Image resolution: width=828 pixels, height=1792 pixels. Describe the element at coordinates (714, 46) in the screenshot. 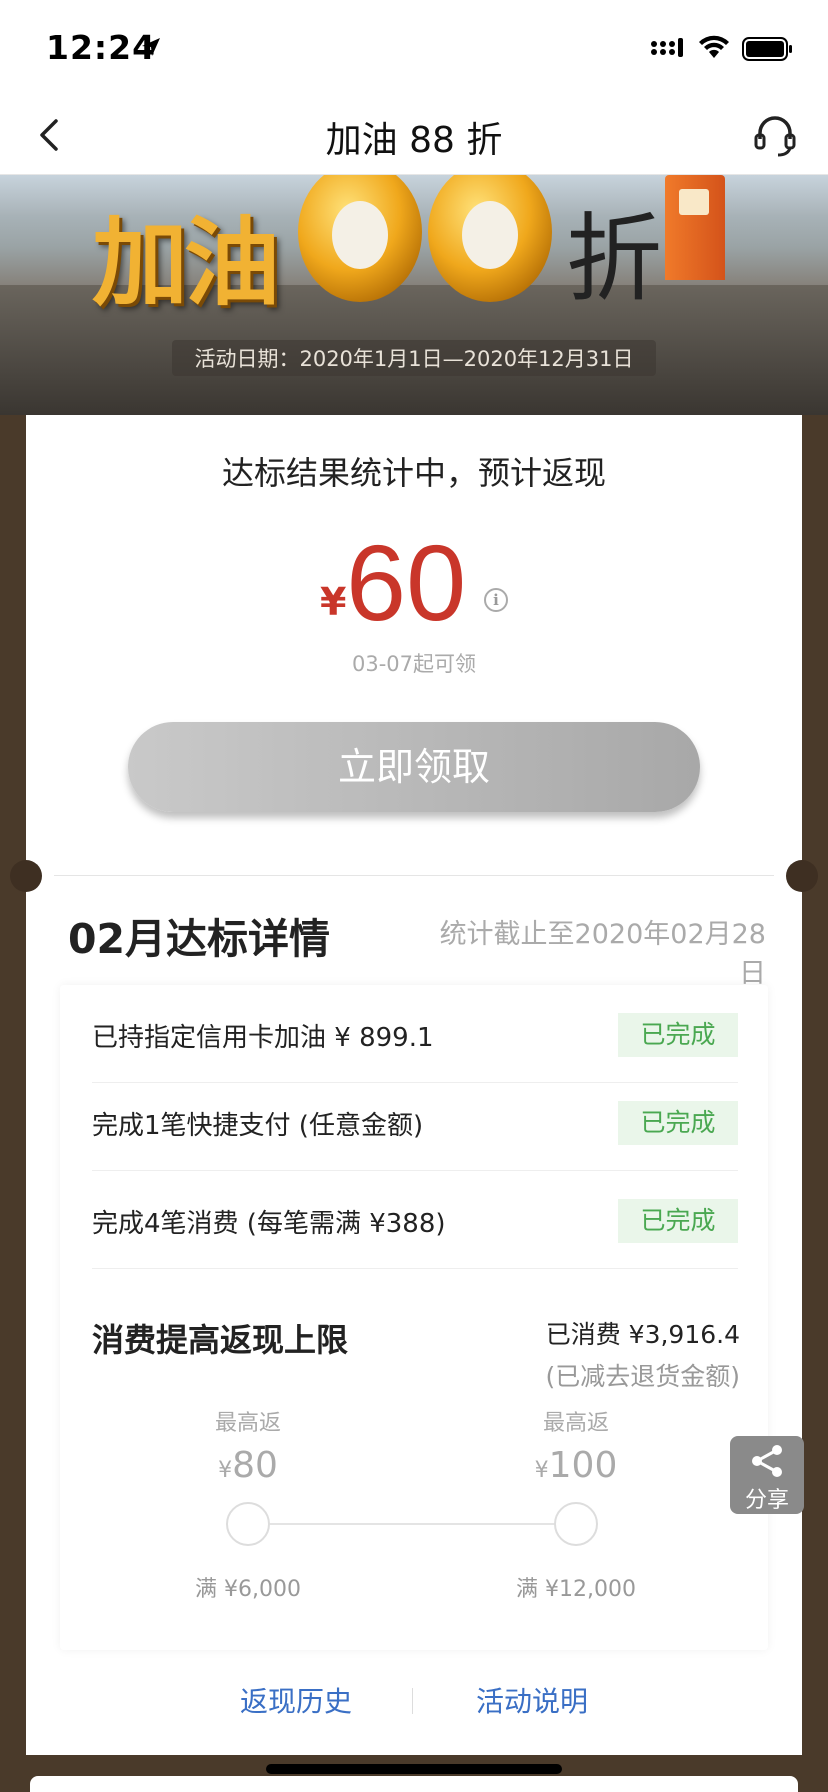

I see `wifi-icon` at that location.